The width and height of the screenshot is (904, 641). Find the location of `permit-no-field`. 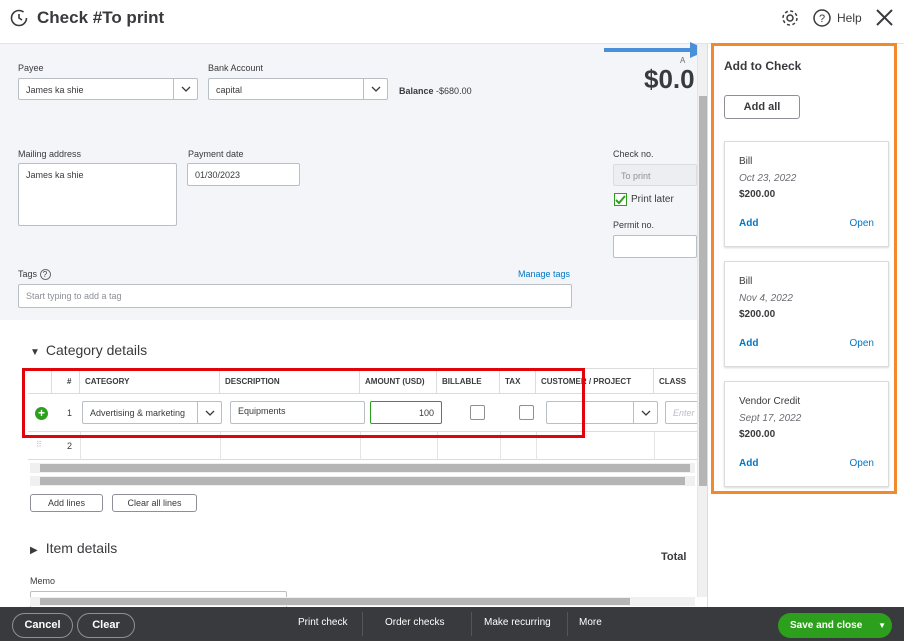

permit-no-field is located at coordinates (655, 246).